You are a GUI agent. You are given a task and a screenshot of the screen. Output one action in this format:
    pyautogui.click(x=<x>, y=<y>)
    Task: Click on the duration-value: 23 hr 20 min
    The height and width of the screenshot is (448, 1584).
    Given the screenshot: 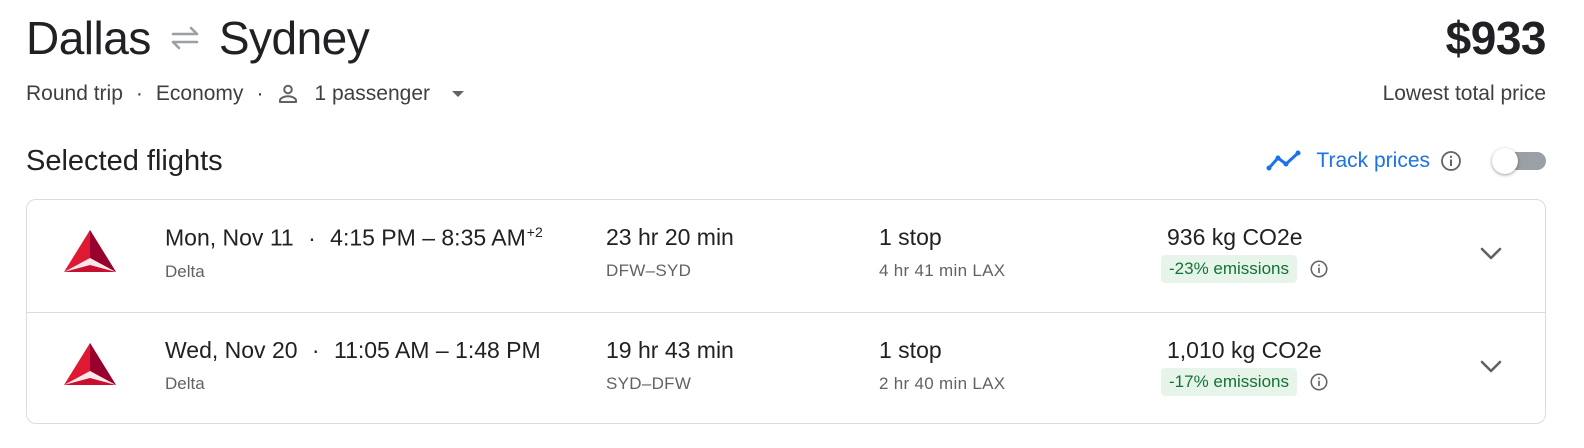 What is the action you would take?
    pyautogui.click(x=670, y=237)
    